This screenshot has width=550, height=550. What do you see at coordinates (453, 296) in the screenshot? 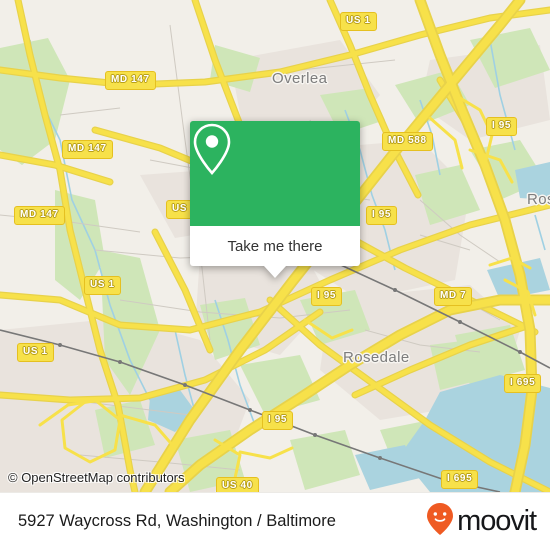
I see `highway-shield-md-7: MD 7` at bounding box center [453, 296].